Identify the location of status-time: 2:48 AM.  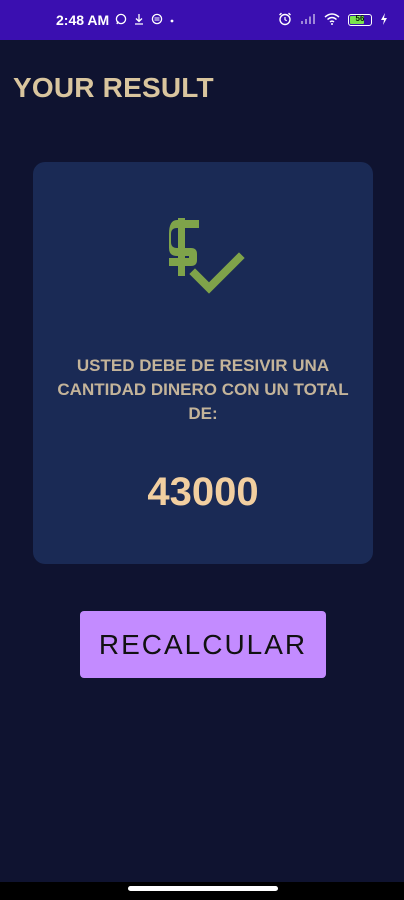
(83, 20).